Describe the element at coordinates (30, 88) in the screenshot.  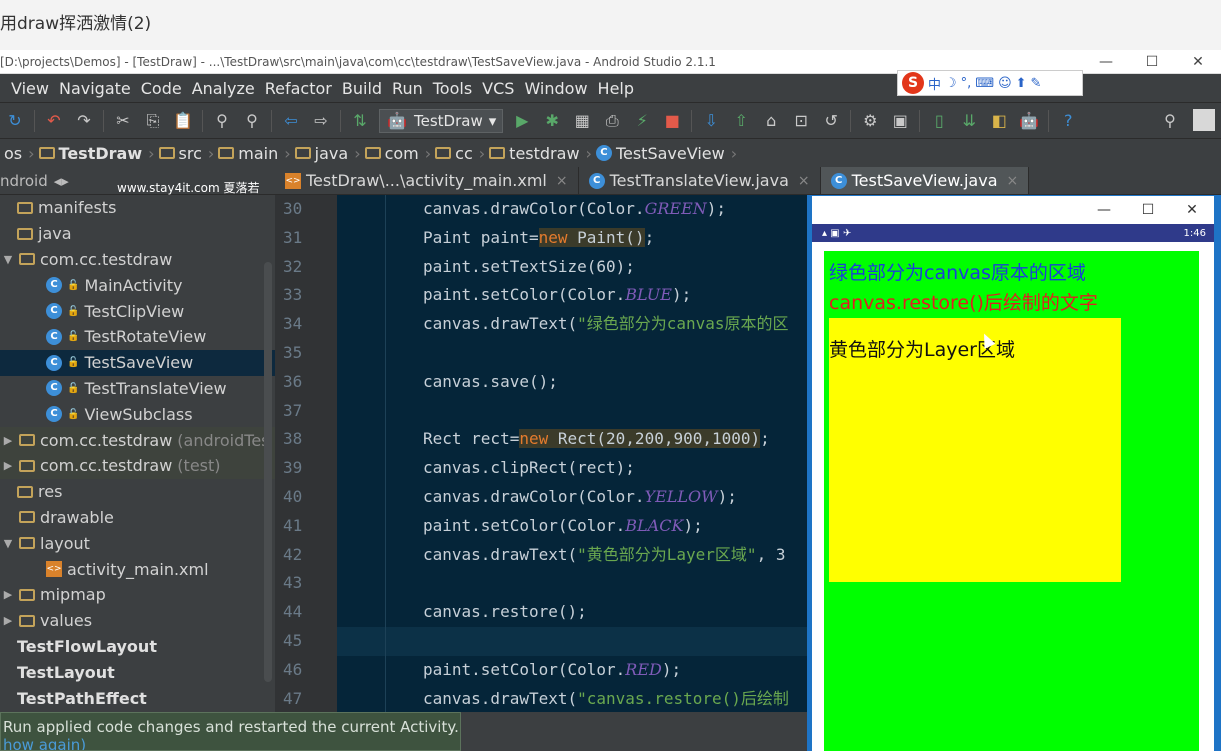
I see `menu-view: View` at that location.